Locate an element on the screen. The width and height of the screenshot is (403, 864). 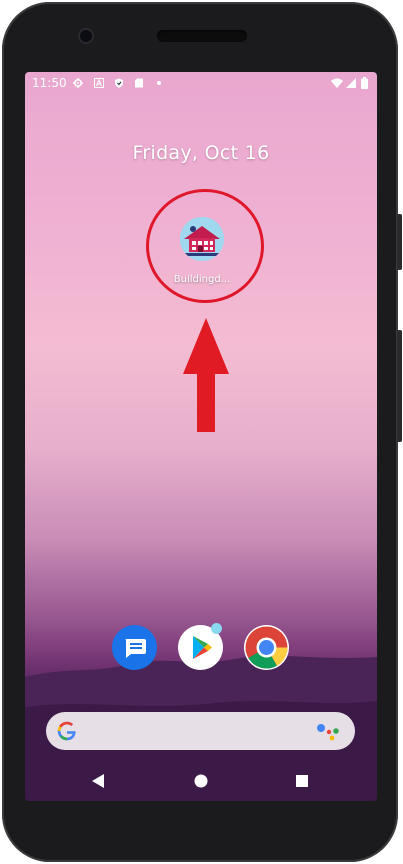
navigation-bar is located at coordinates (201, 781).